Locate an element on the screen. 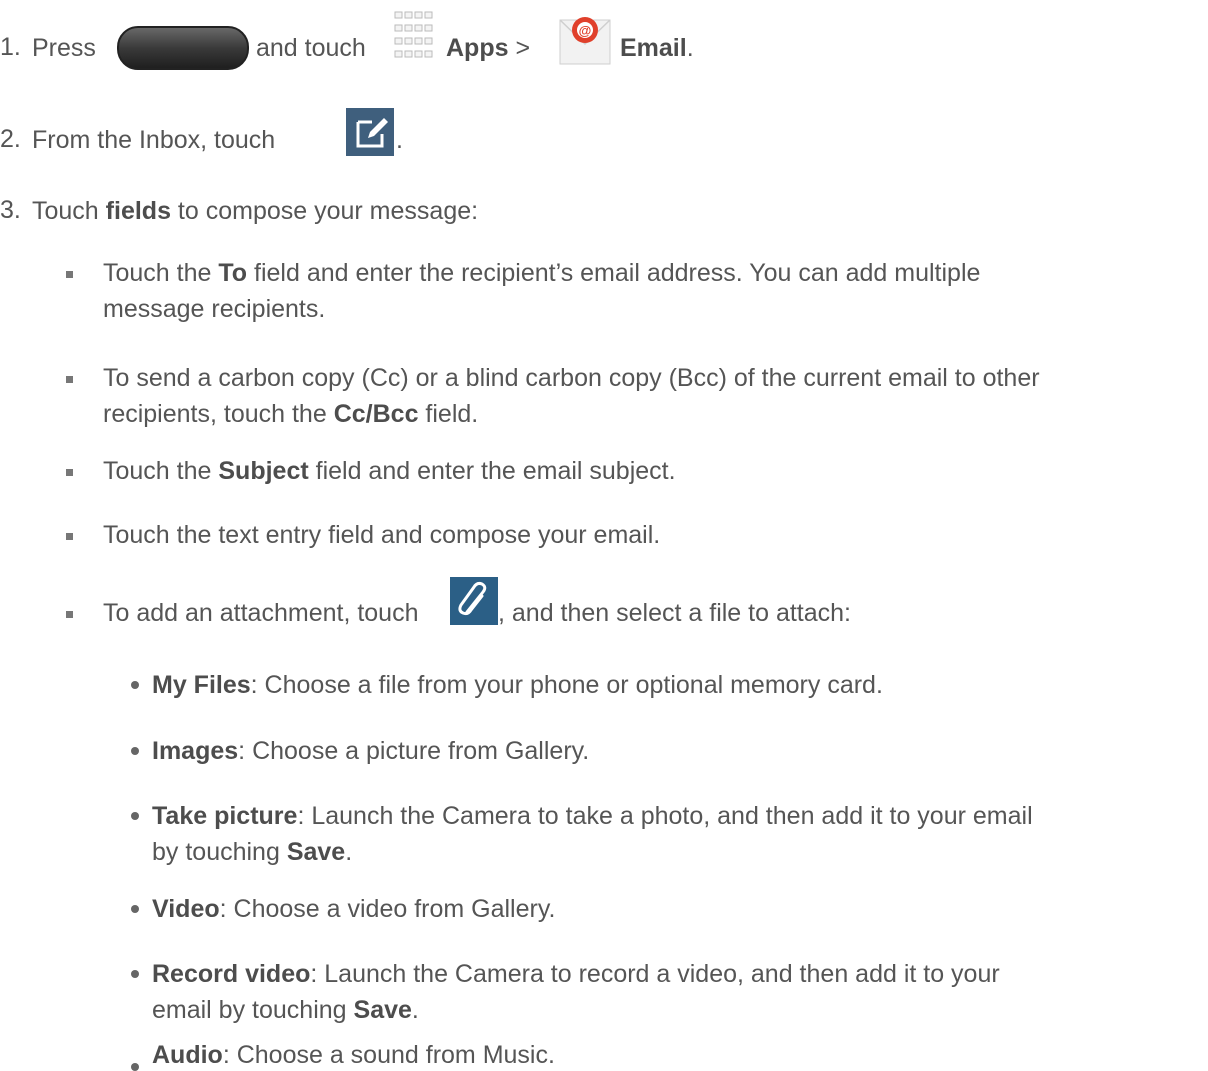 Image resolution: width=1208 pixels, height=1071 pixels. bullet-attach: To add an attachment, touch is located at coordinates (261, 613).